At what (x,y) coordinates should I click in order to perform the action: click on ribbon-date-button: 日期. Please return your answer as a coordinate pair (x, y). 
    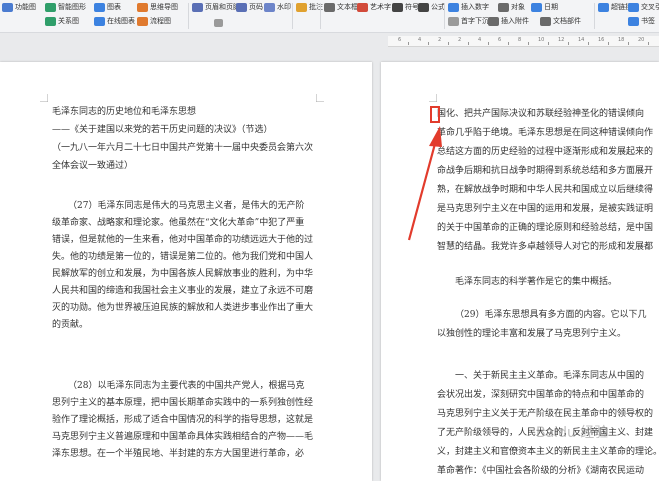
    Looking at the image, I should click on (544, 7).